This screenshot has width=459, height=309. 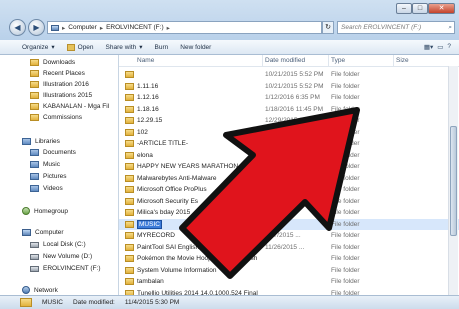 What do you see at coordinates (289, 74) in the screenshot?
I see `file-row: 10/21/2015 5:52 PM File folder` at bounding box center [289, 74].